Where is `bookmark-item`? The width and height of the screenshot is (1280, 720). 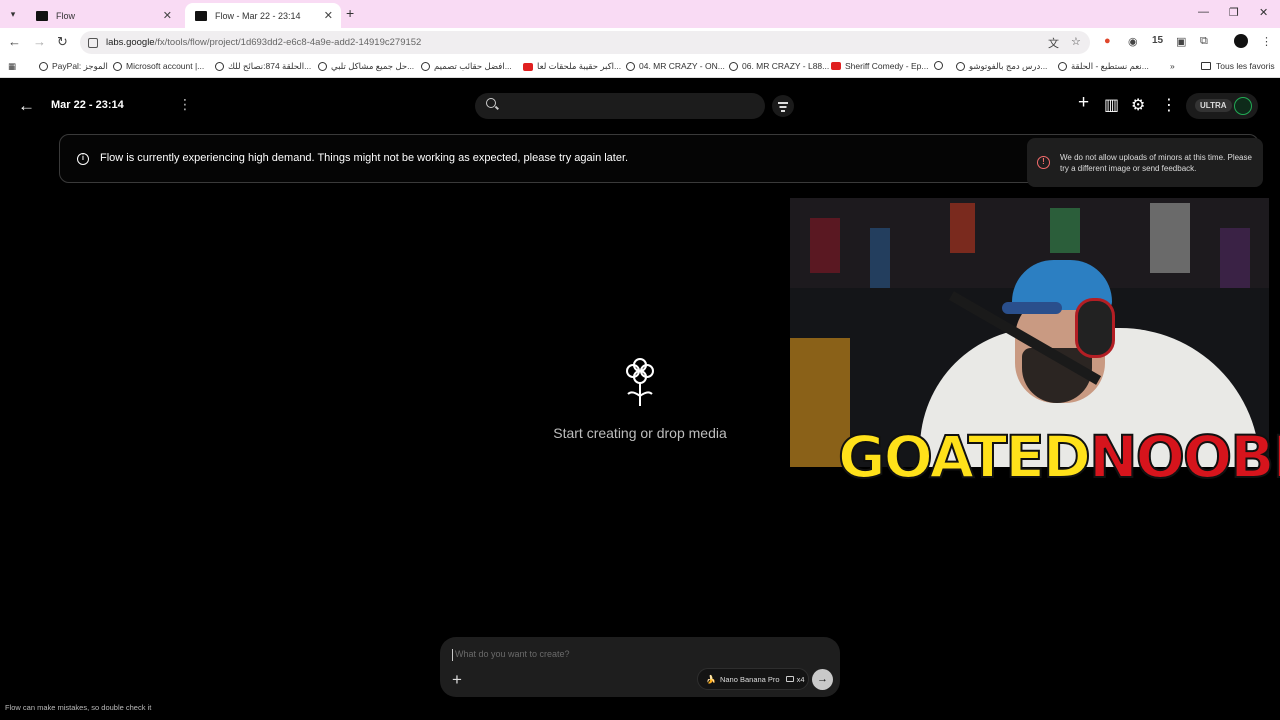 bookmark-item is located at coordinates (940, 65).